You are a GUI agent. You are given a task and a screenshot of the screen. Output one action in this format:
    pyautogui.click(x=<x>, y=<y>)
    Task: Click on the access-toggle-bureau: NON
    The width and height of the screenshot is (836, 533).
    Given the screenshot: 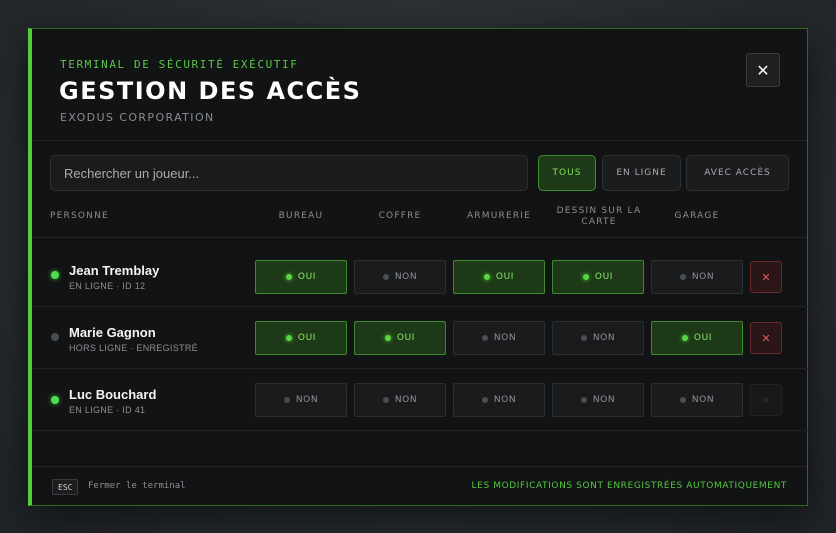 What is the action you would take?
    pyautogui.click(x=301, y=400)
    